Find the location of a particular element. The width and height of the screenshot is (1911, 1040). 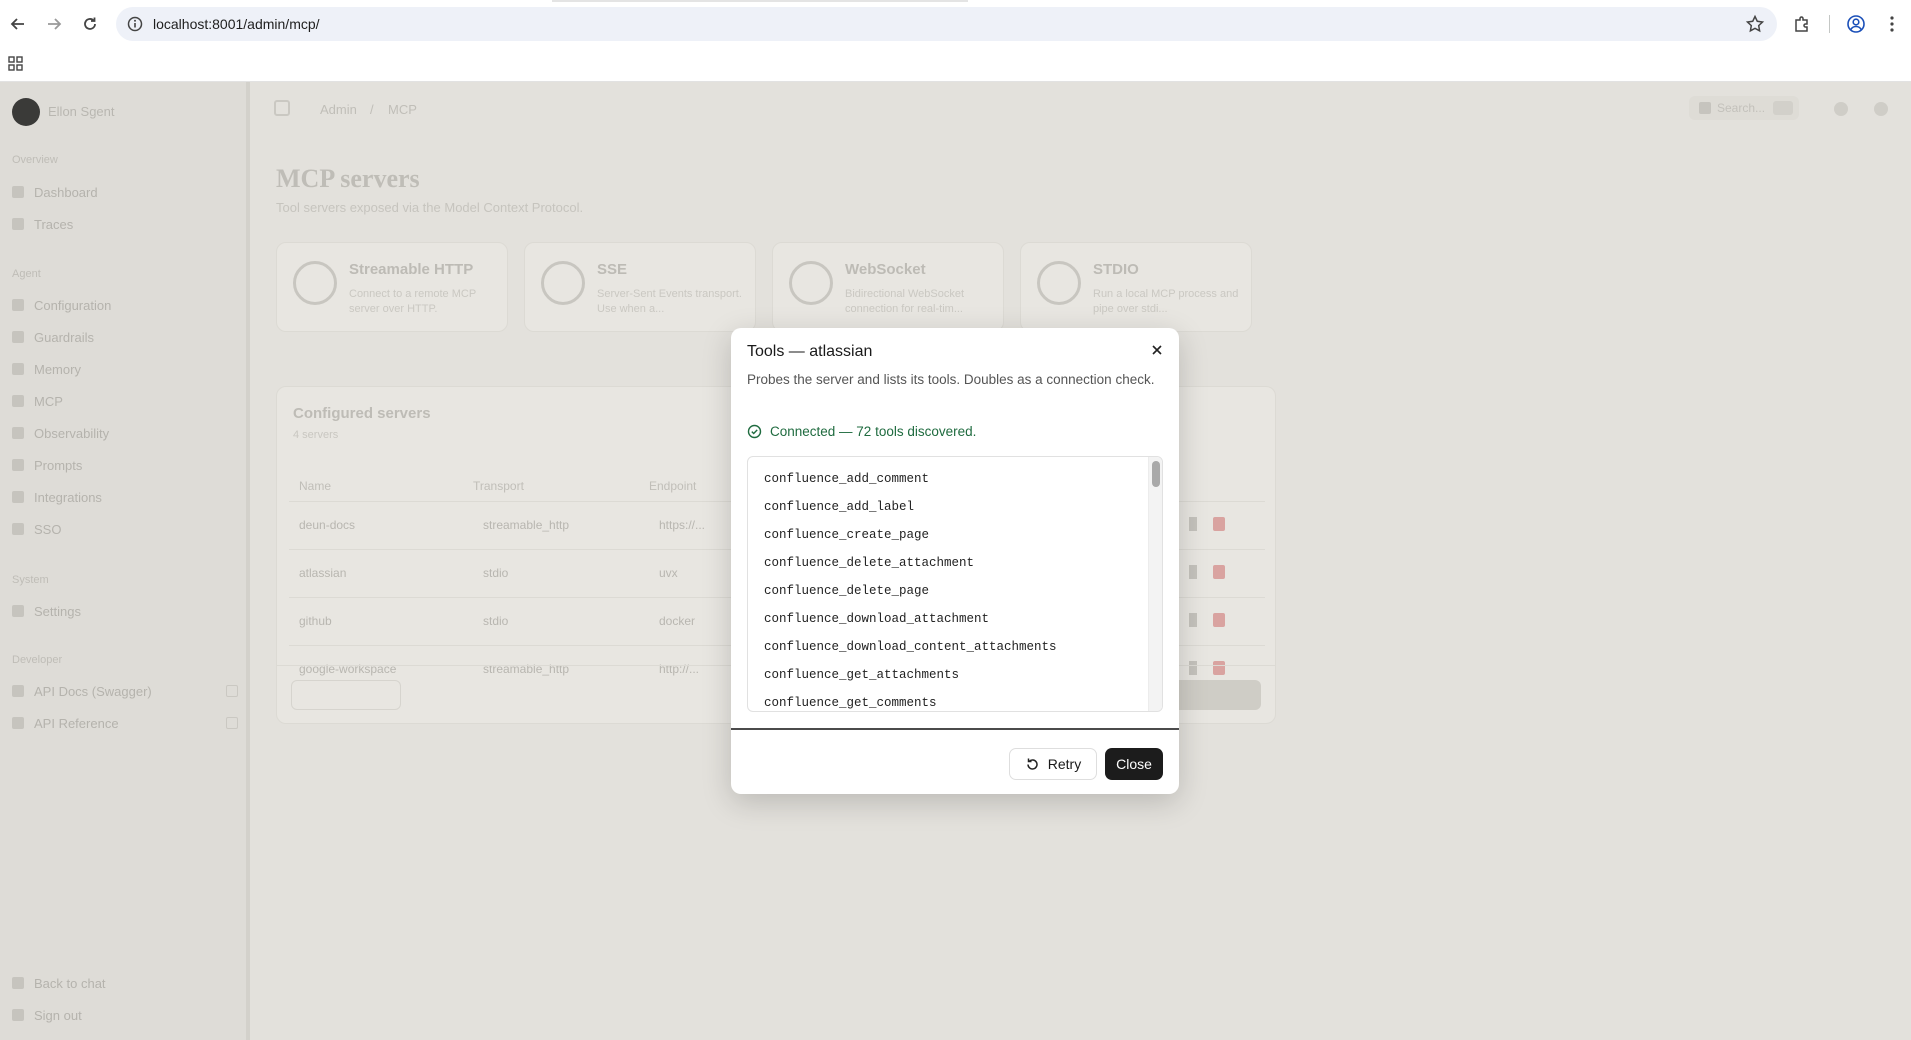

guardrails-icon is located at coordinates (18, 337).